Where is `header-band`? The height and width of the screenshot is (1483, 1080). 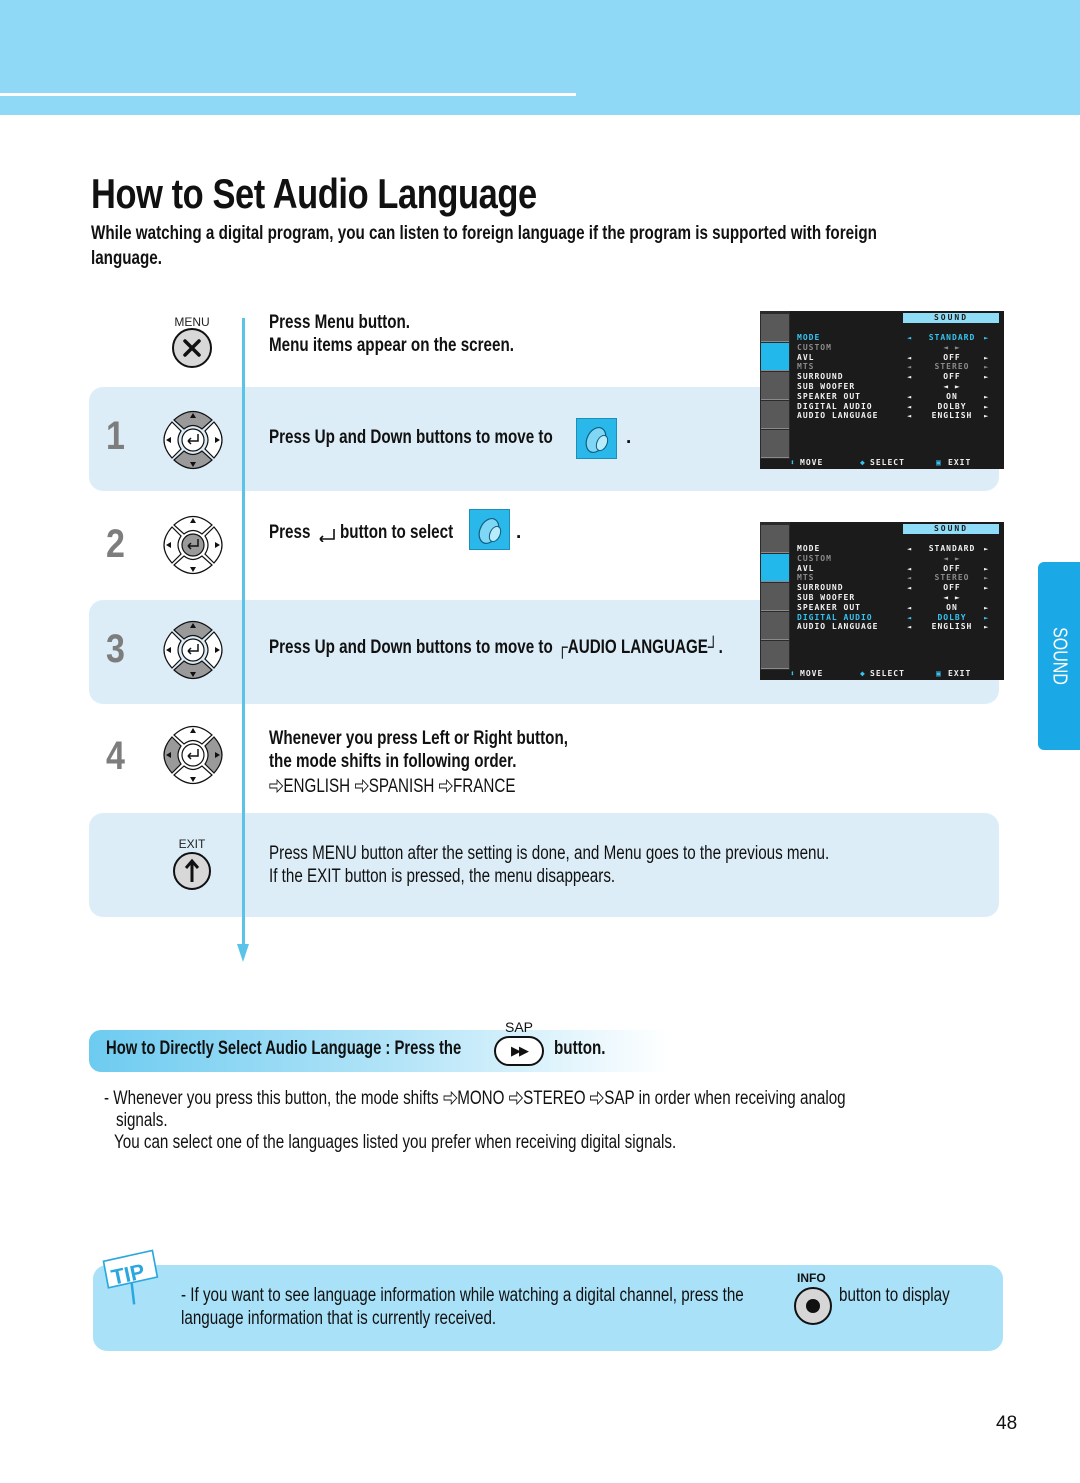
header-band is located at coordinates (540, 57).